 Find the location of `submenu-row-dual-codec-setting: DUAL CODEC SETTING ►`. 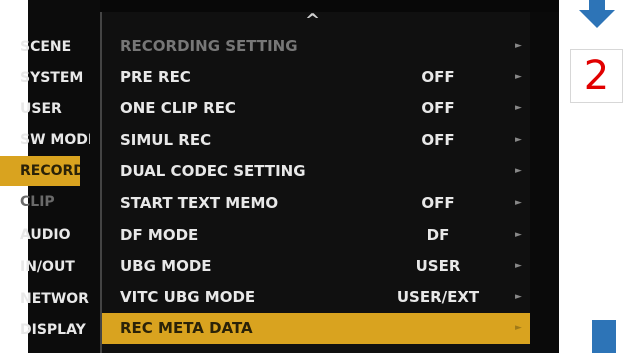

submenu-row-dual-codec-setting: DUAL CODEC SETTING ► is located at coordinates (316, 171).